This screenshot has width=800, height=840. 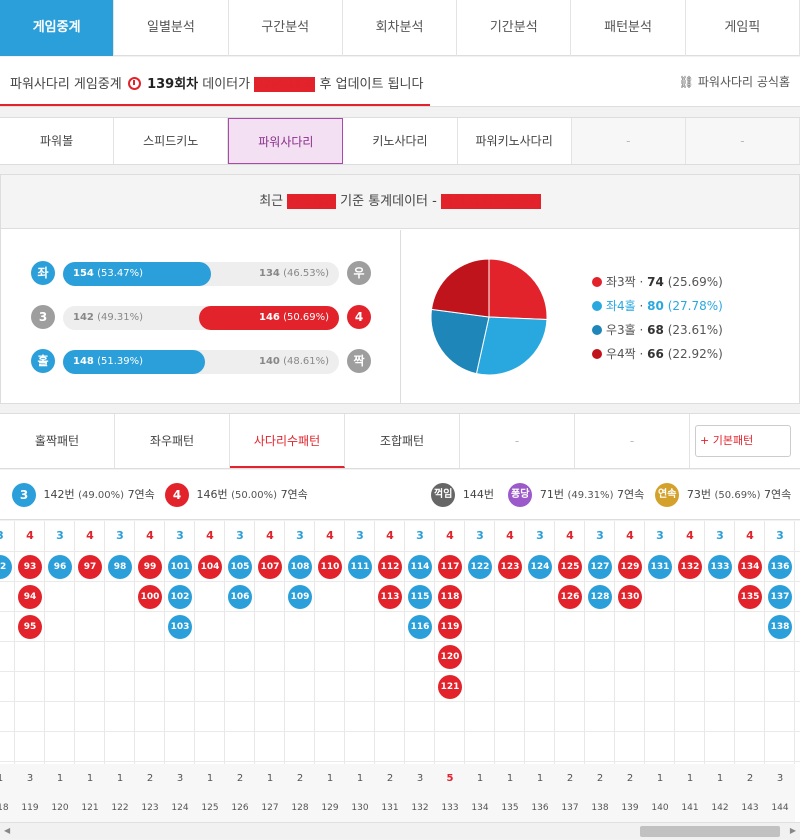 I want to click on nav-tab-0: 게임중계, so click(x=57, y=28).